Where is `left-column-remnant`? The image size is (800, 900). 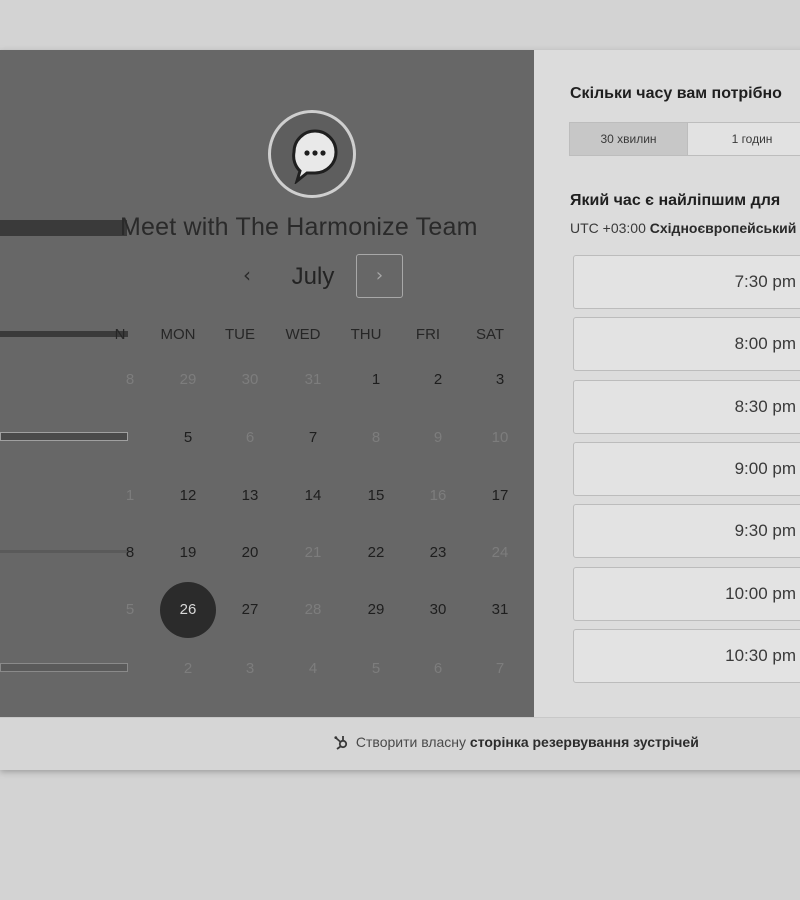
left-column-remnant is located at coordinates (63, 228).